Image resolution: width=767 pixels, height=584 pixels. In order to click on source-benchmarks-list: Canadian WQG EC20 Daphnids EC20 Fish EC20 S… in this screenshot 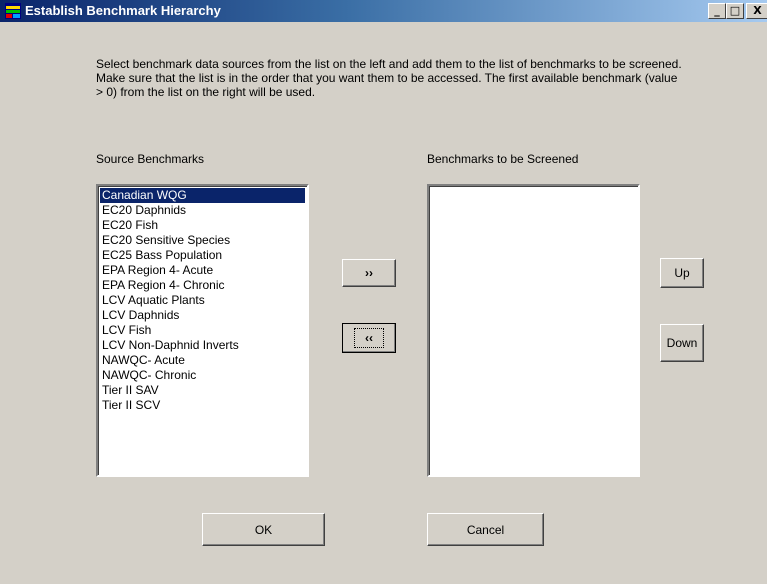, I will do `click(202, 330)`.